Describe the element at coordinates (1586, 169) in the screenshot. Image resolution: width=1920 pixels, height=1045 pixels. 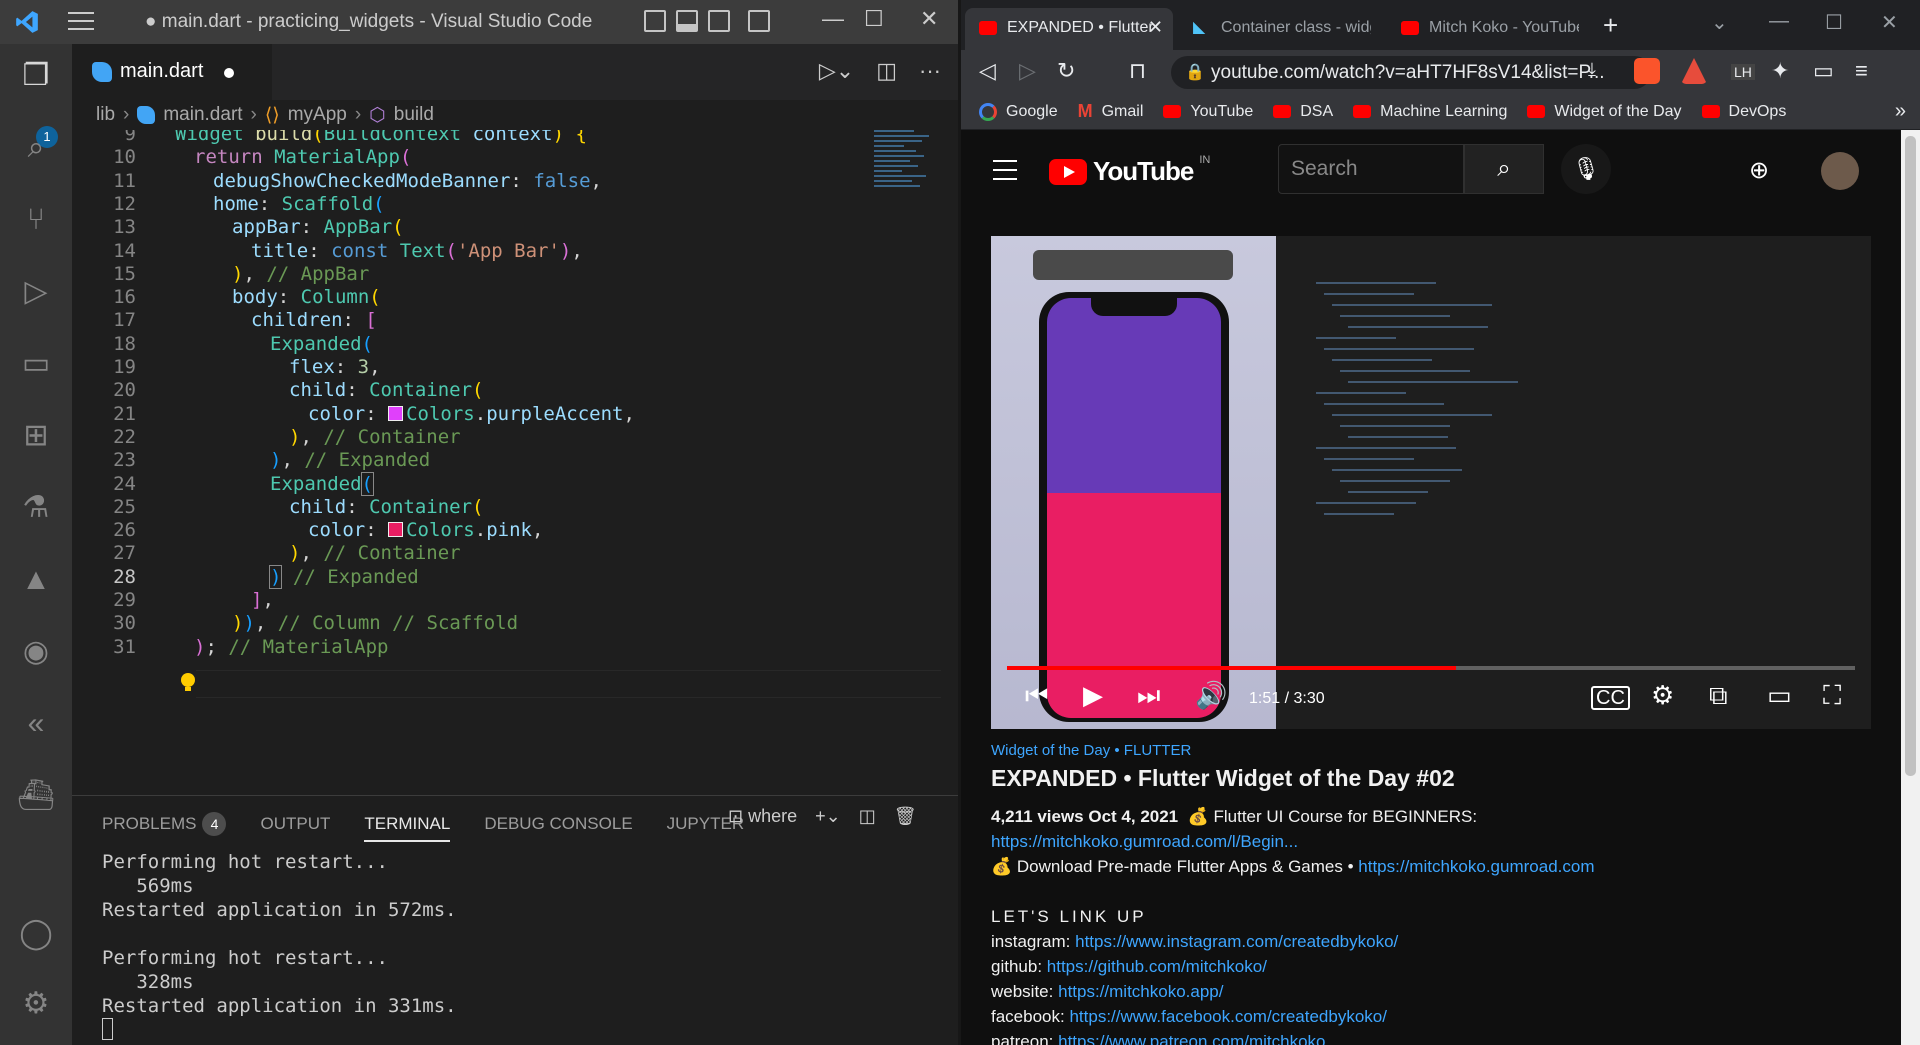
I see `voice-search-button: 🎙` at that location.